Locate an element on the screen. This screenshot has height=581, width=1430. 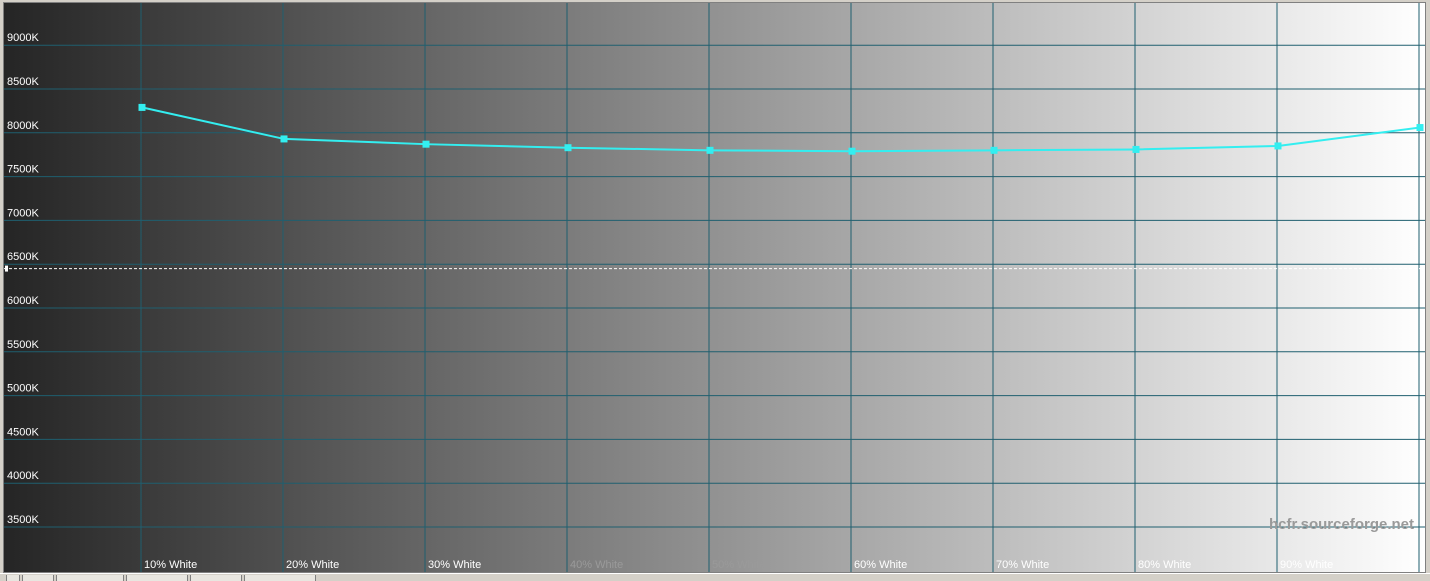
y-tick-label: 3500K is located at coordinates (23, 520).